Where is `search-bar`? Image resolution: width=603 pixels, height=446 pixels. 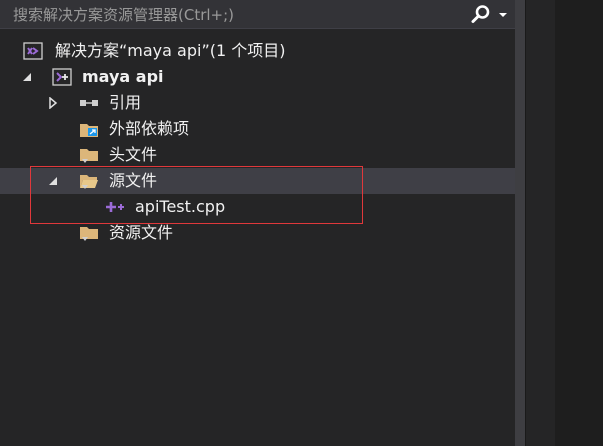
search-bar is located at coordinates (257, 14).